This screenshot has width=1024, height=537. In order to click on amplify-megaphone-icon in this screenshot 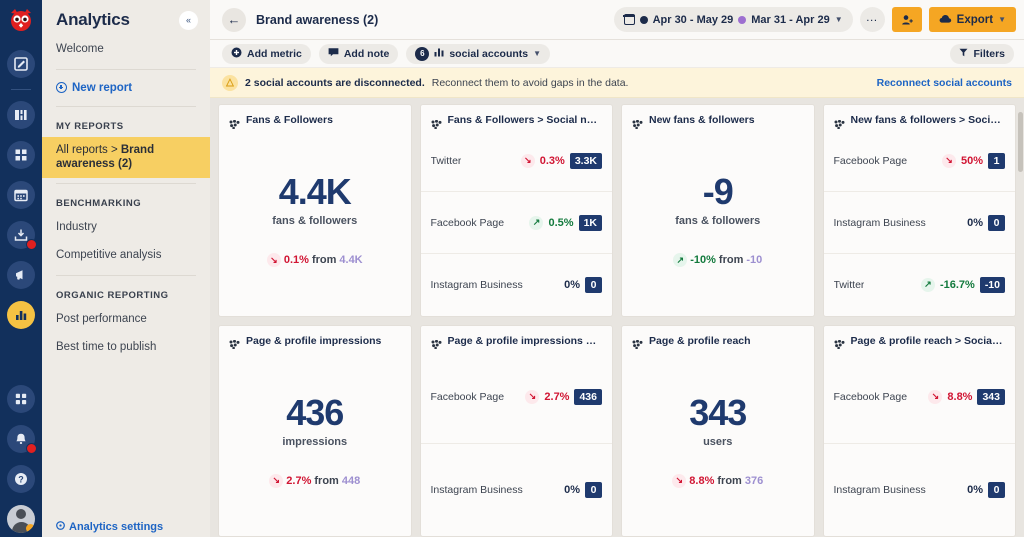, I will do `click(21, 275)`.